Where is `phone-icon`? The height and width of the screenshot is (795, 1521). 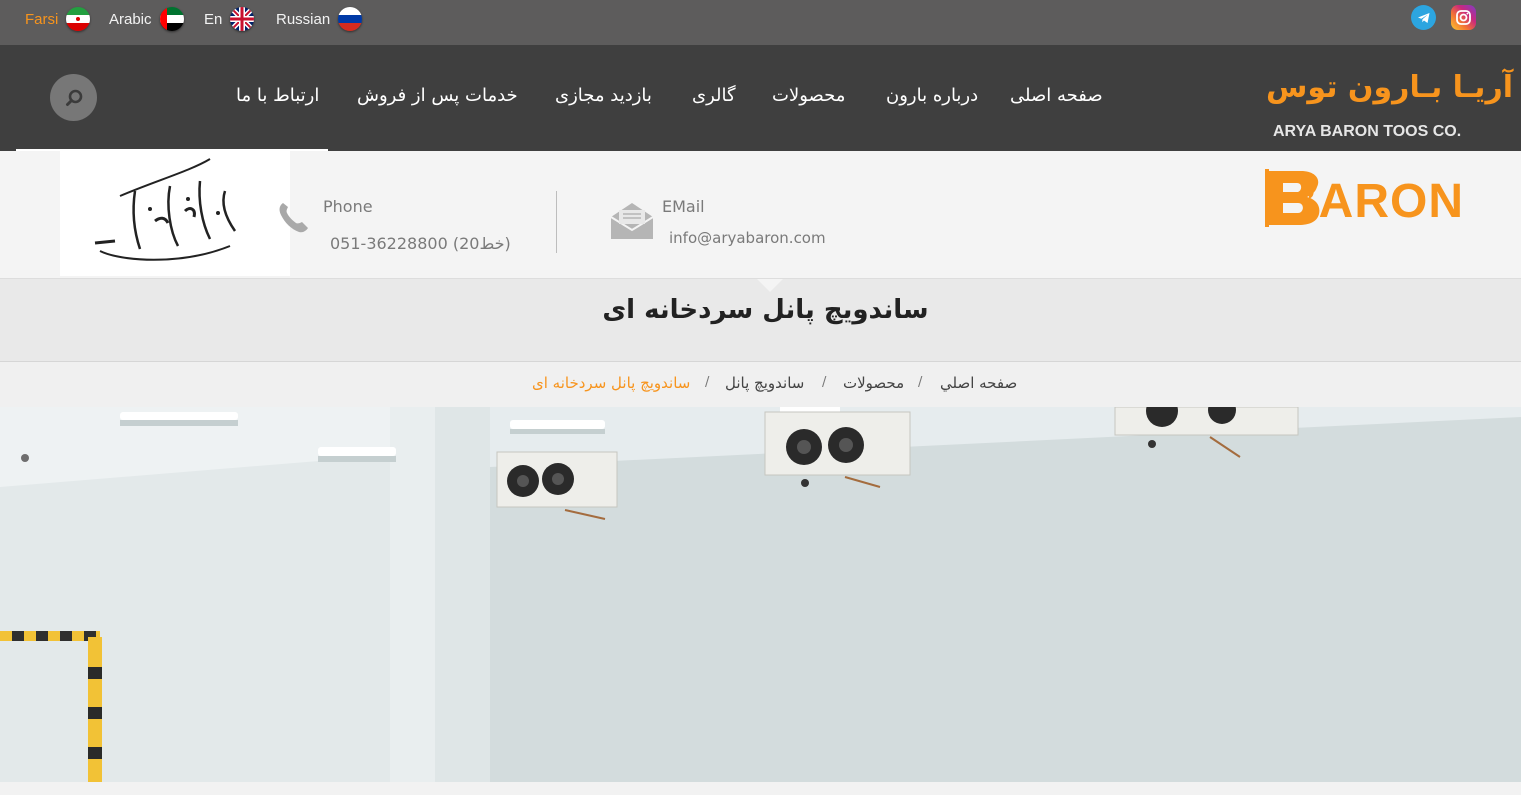
phone-icon is located at coordinates (293, 219).